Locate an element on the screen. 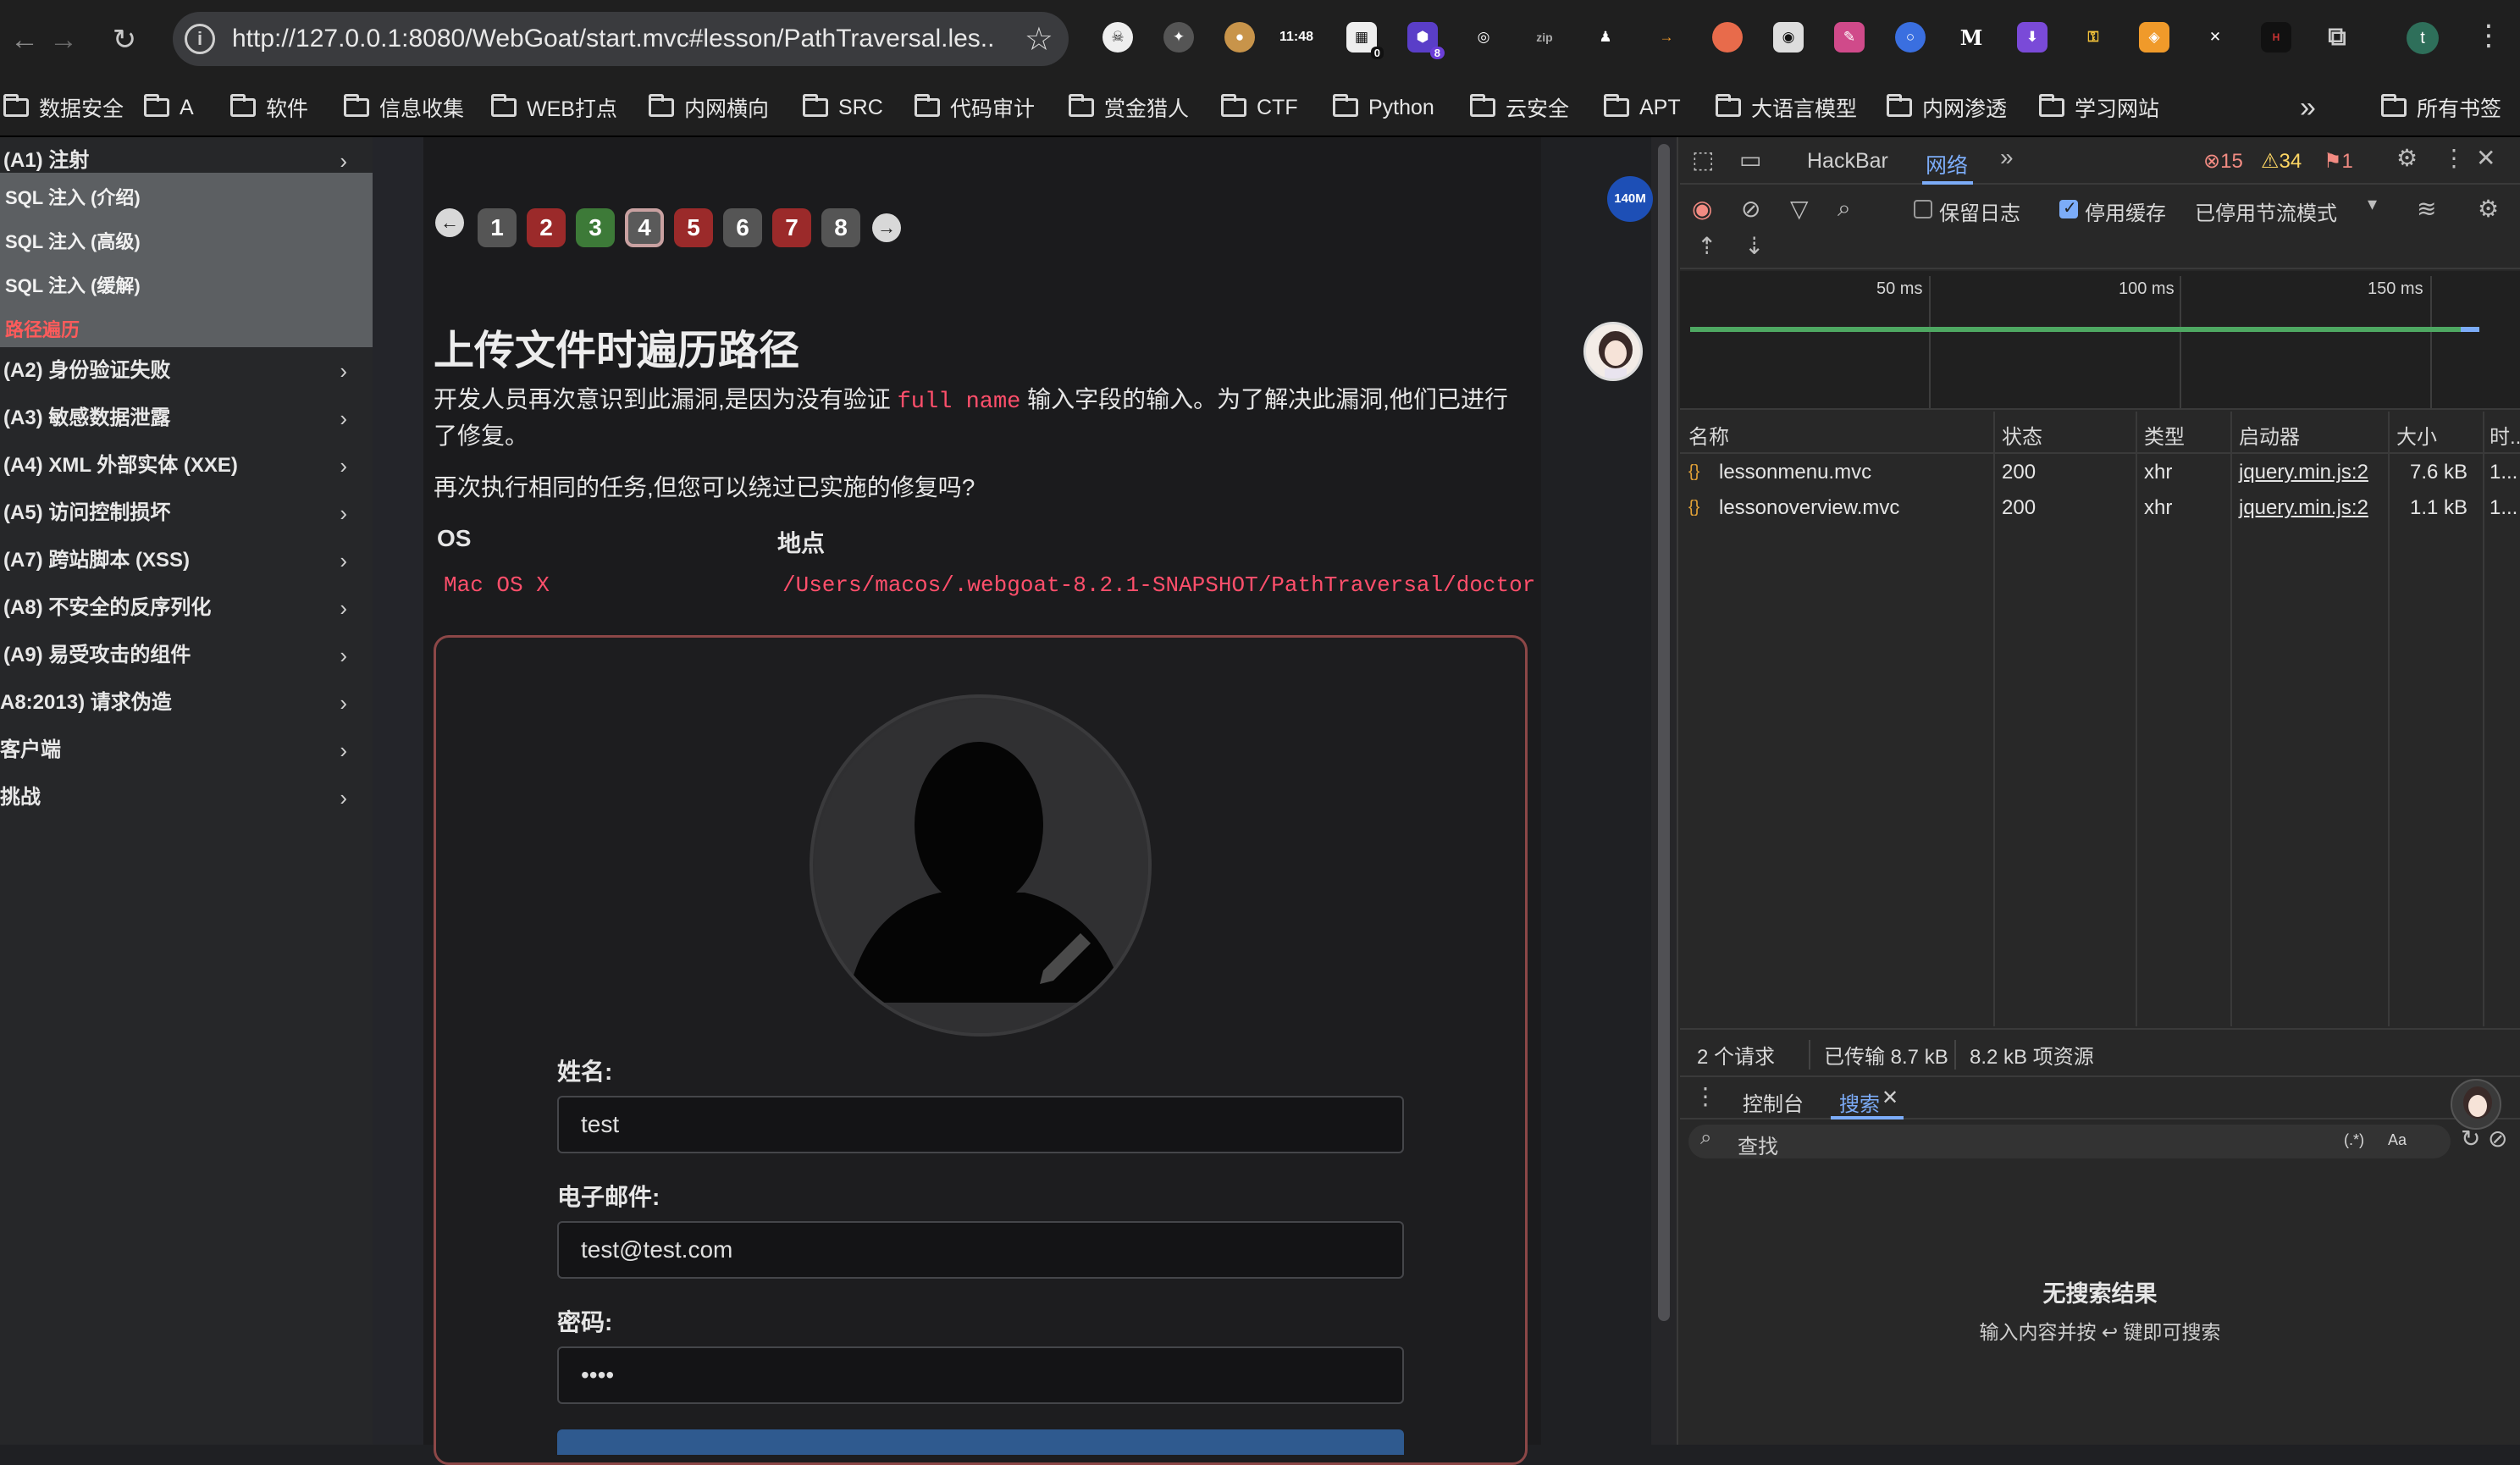 The image size is (2520, 1465). more-bookmarks-icon: » is located at coordinates (2308, 108).